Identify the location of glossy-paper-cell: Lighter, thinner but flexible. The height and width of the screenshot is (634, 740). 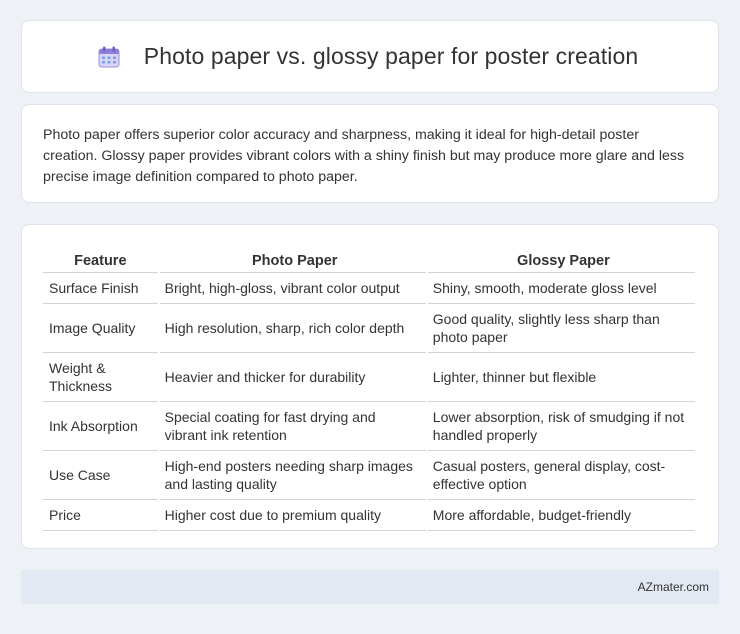
(561, 377).